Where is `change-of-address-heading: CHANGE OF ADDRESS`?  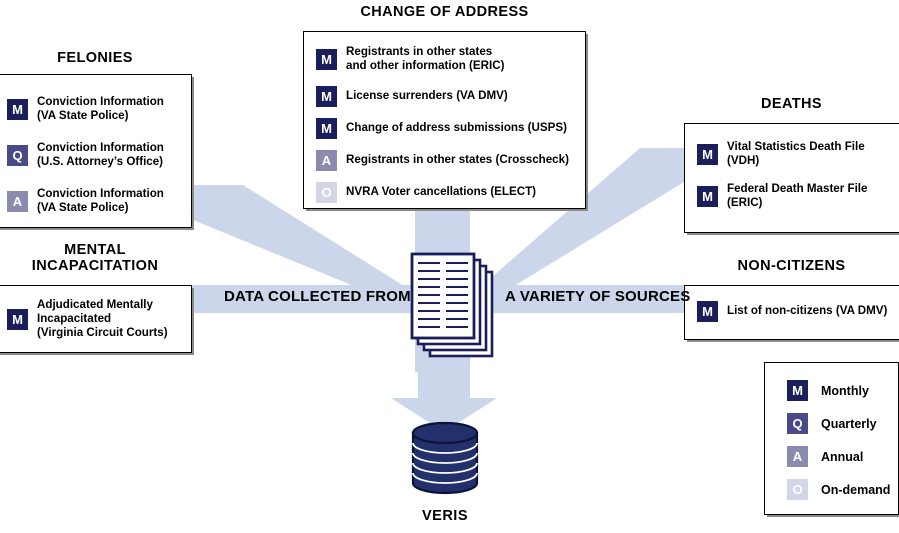
change-of-address-heading: CHANGE OF ADDRESS is located at coordinates (444, 12).